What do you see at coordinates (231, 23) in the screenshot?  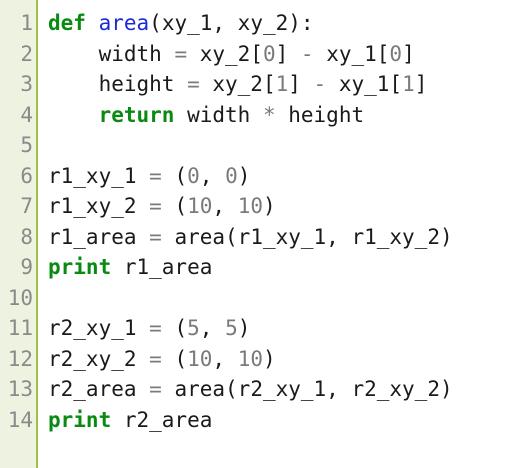 I see `code-text: (xy_1, xy_2):` at bounding box center [231, 23].